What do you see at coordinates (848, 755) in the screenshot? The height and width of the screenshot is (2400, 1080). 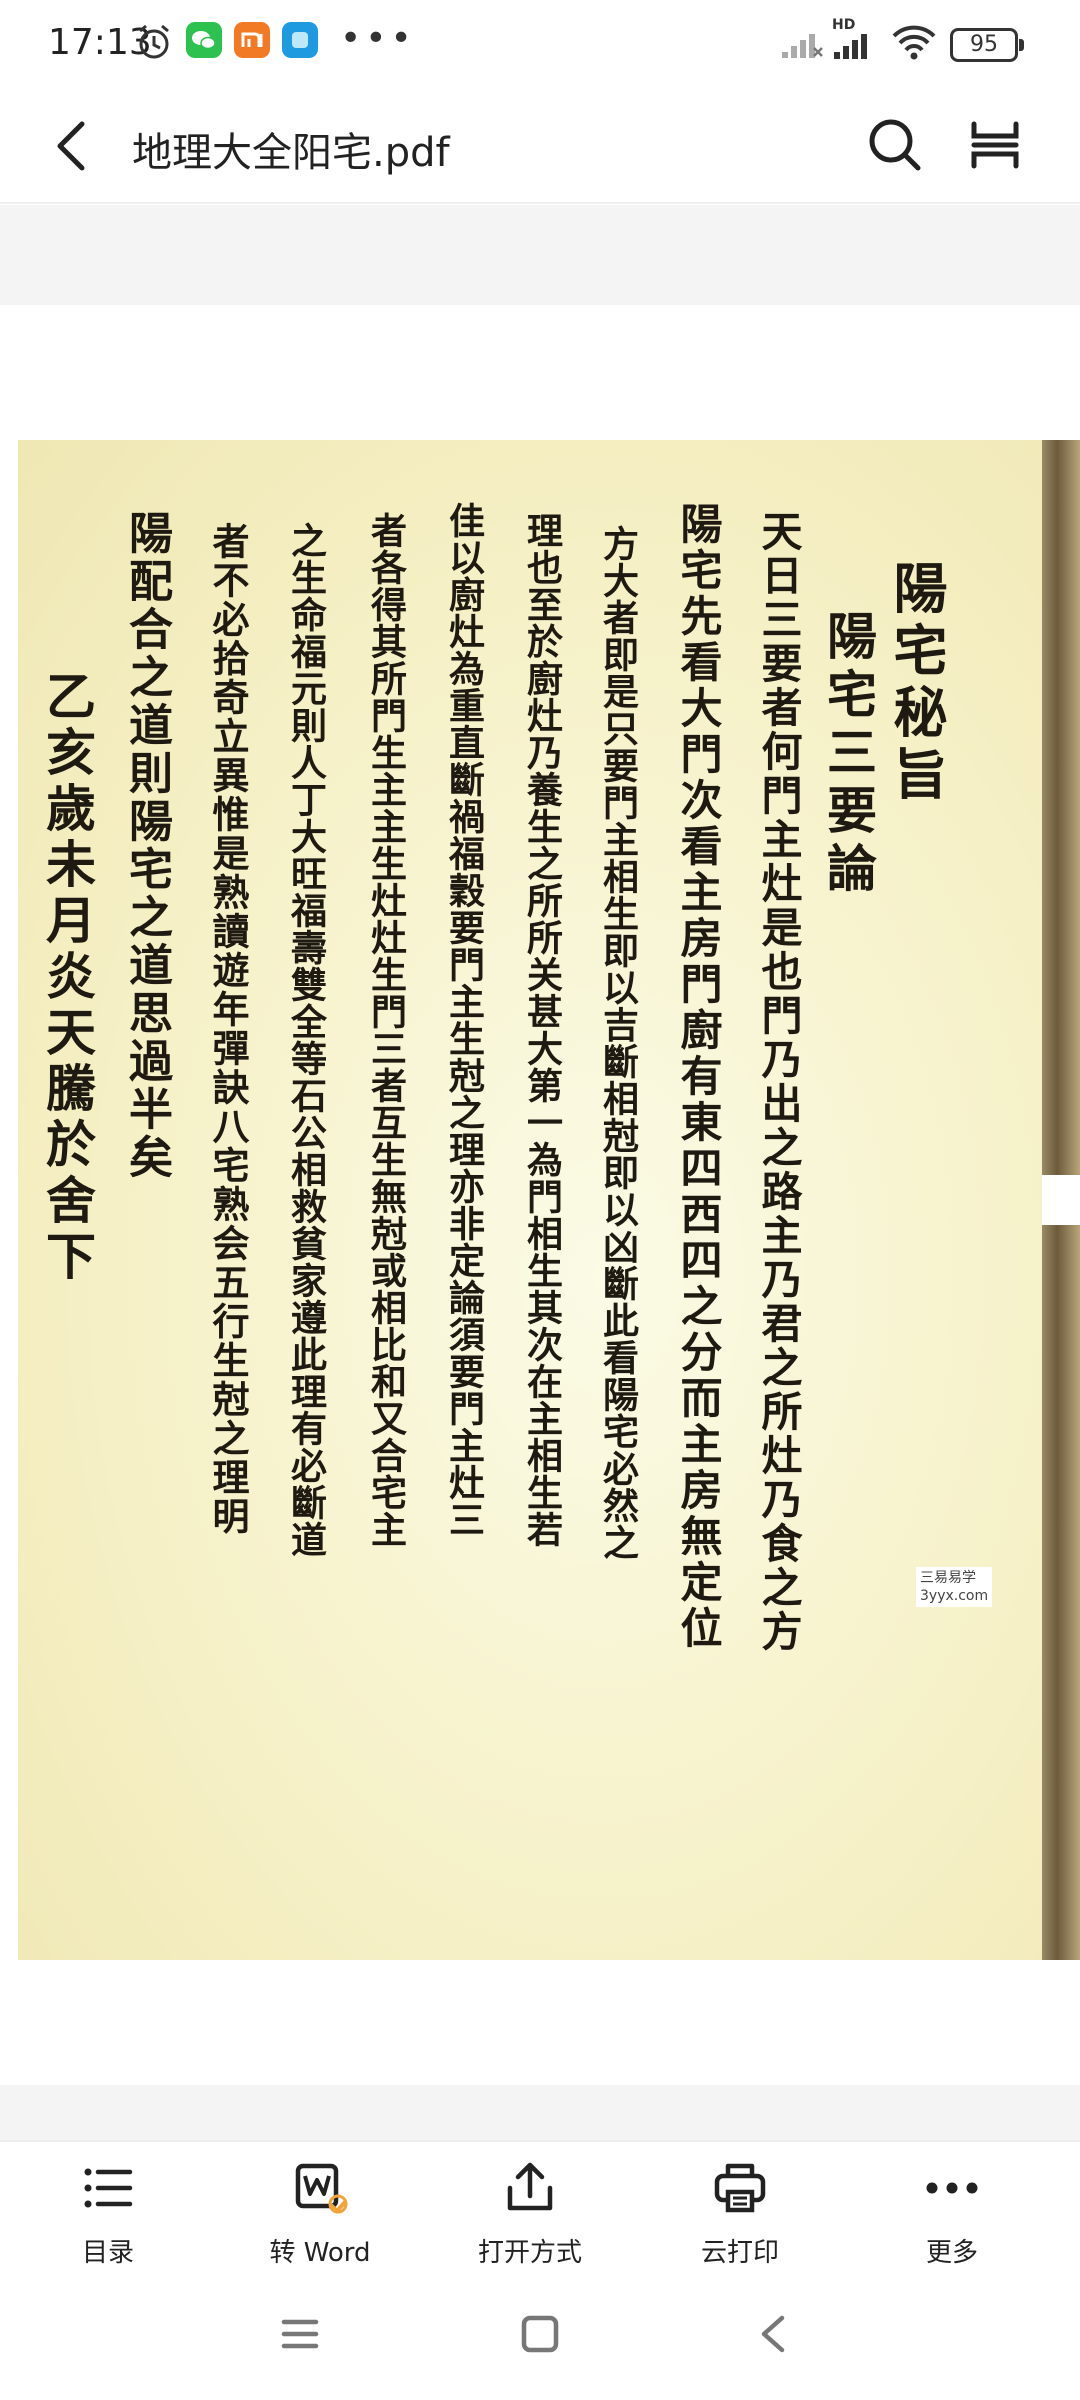 I see `manuscript-subheading: 陽宅三要論` at bounding box center [848, 755].